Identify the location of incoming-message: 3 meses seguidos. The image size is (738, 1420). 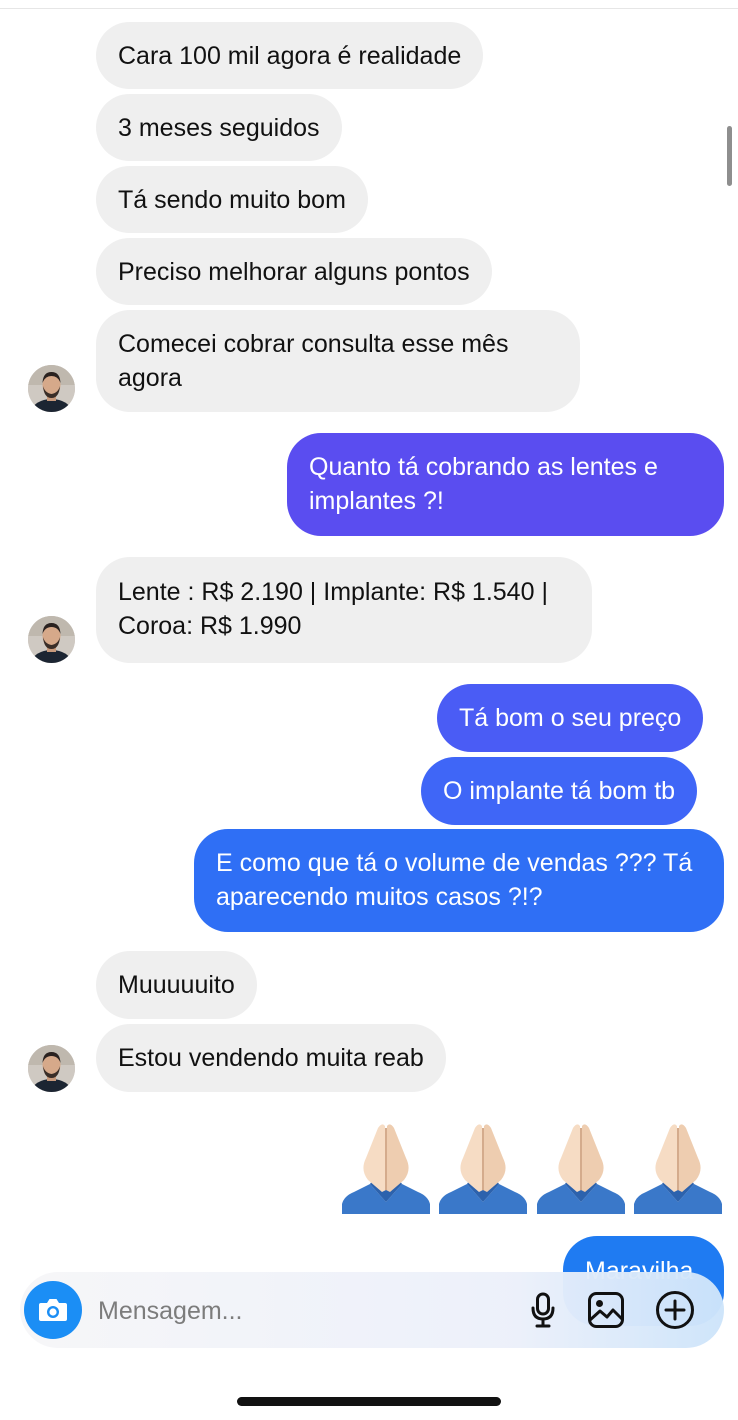
(219, 127).